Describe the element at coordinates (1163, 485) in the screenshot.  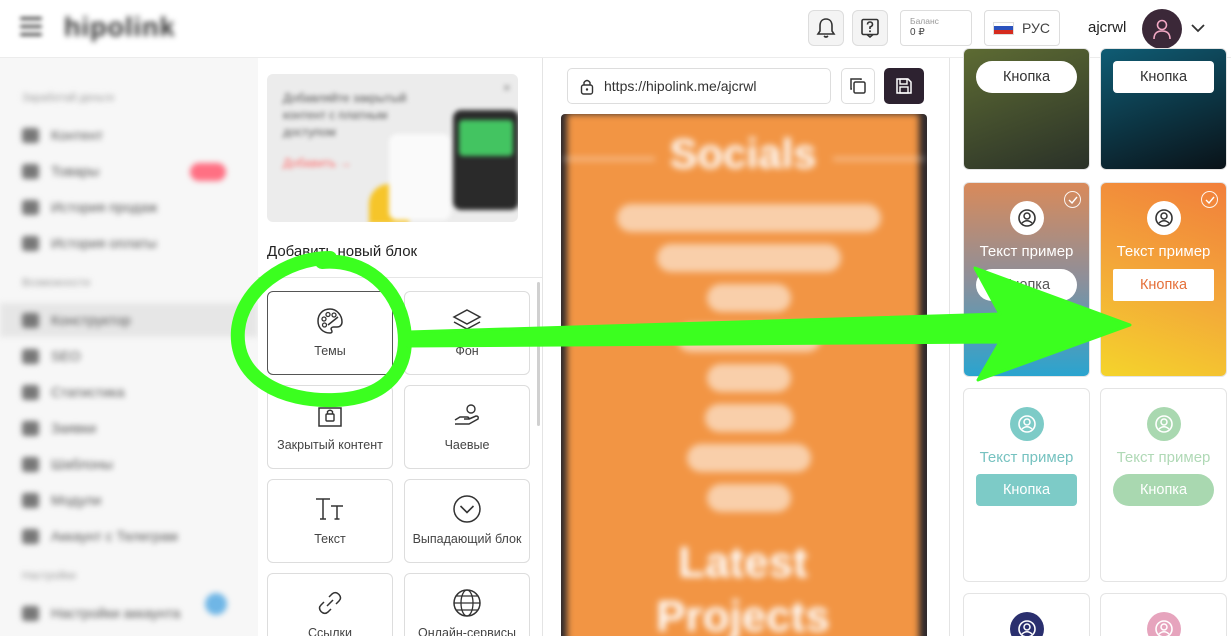
I see `theme-card-light-green: Текст пример Кнопка` at that location.